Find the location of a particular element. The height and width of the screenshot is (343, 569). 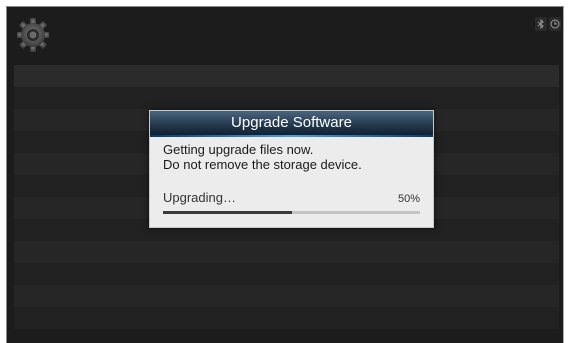

dialog-message-line2: Do not remove the storage device. is located at coordinates (262, 164).